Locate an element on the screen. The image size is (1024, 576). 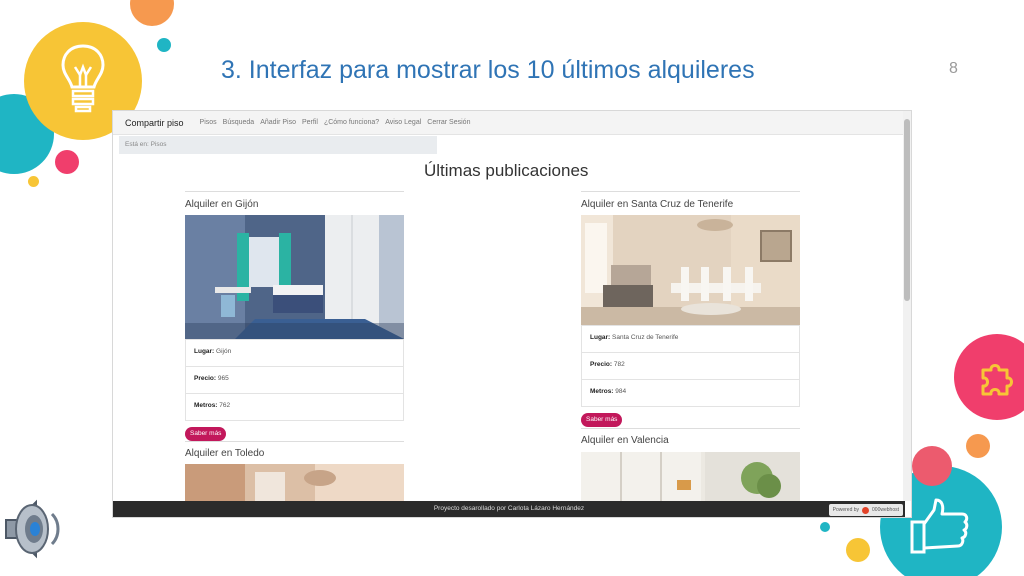
toledo-photo is located at coordinates (294, 484).